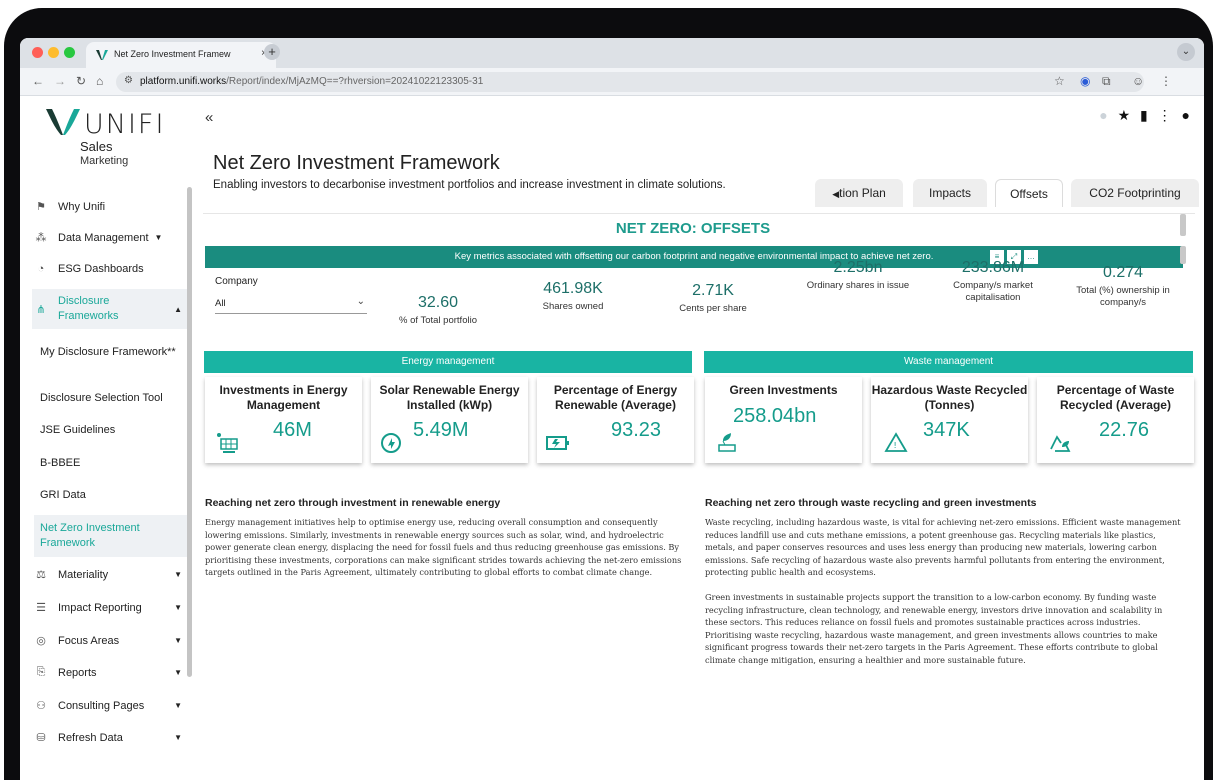 The image size is (1217, 780). I want to click on company-filter-label: Company, so click(236, 281).